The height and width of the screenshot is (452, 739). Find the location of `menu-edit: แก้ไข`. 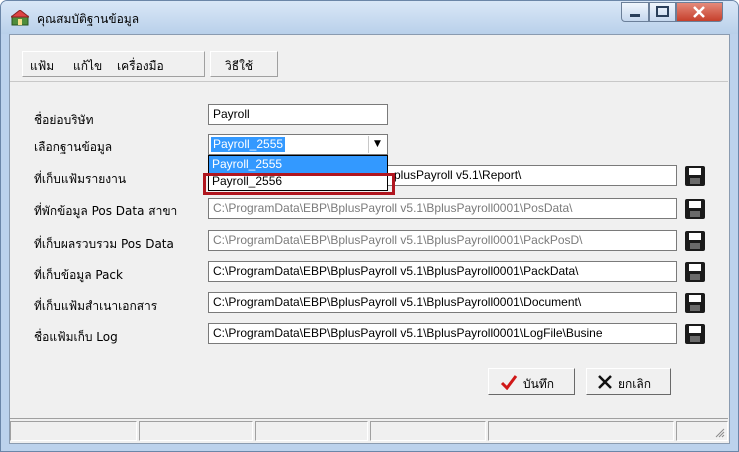

menu-edit: แก้ไข is located at coordinates (87, 66).